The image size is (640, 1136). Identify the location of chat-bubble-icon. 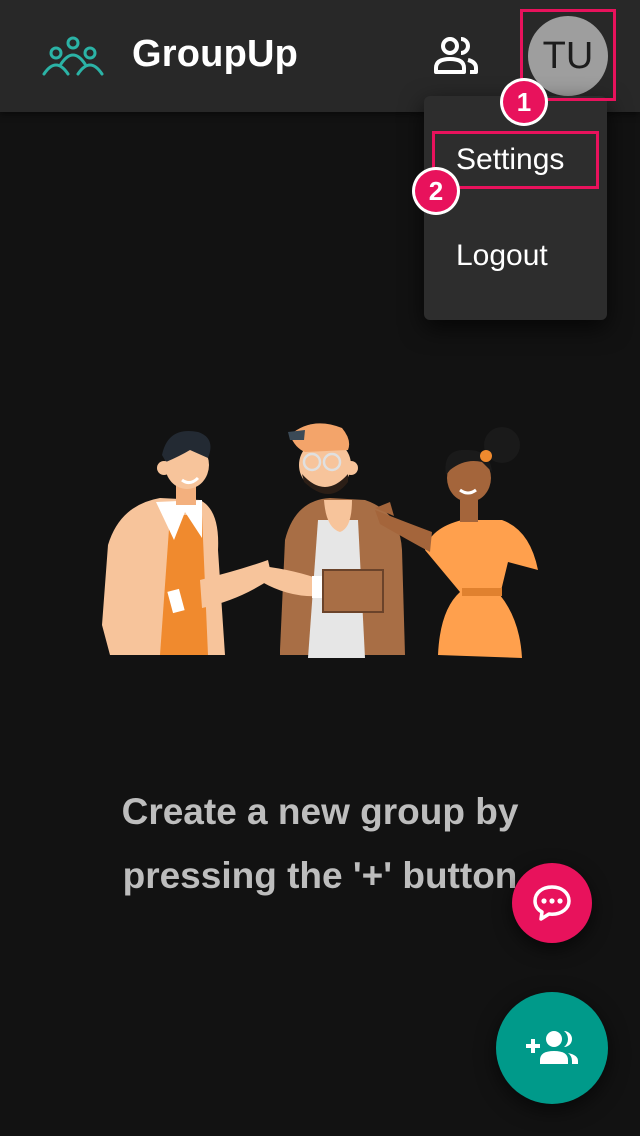
(552, 903).